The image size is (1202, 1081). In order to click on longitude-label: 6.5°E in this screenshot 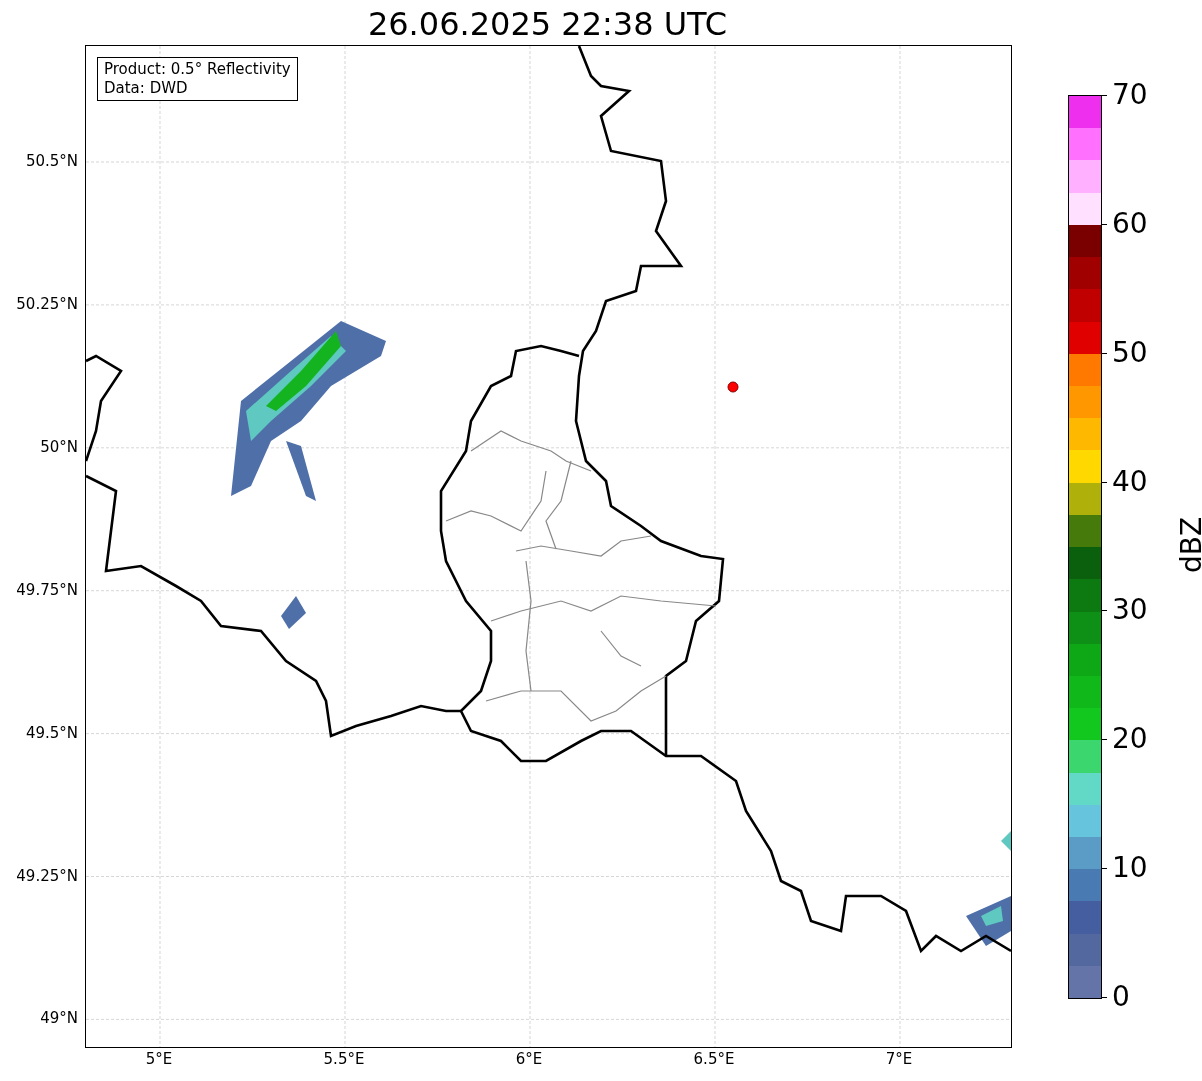, I will do `click(714, 1059)`.